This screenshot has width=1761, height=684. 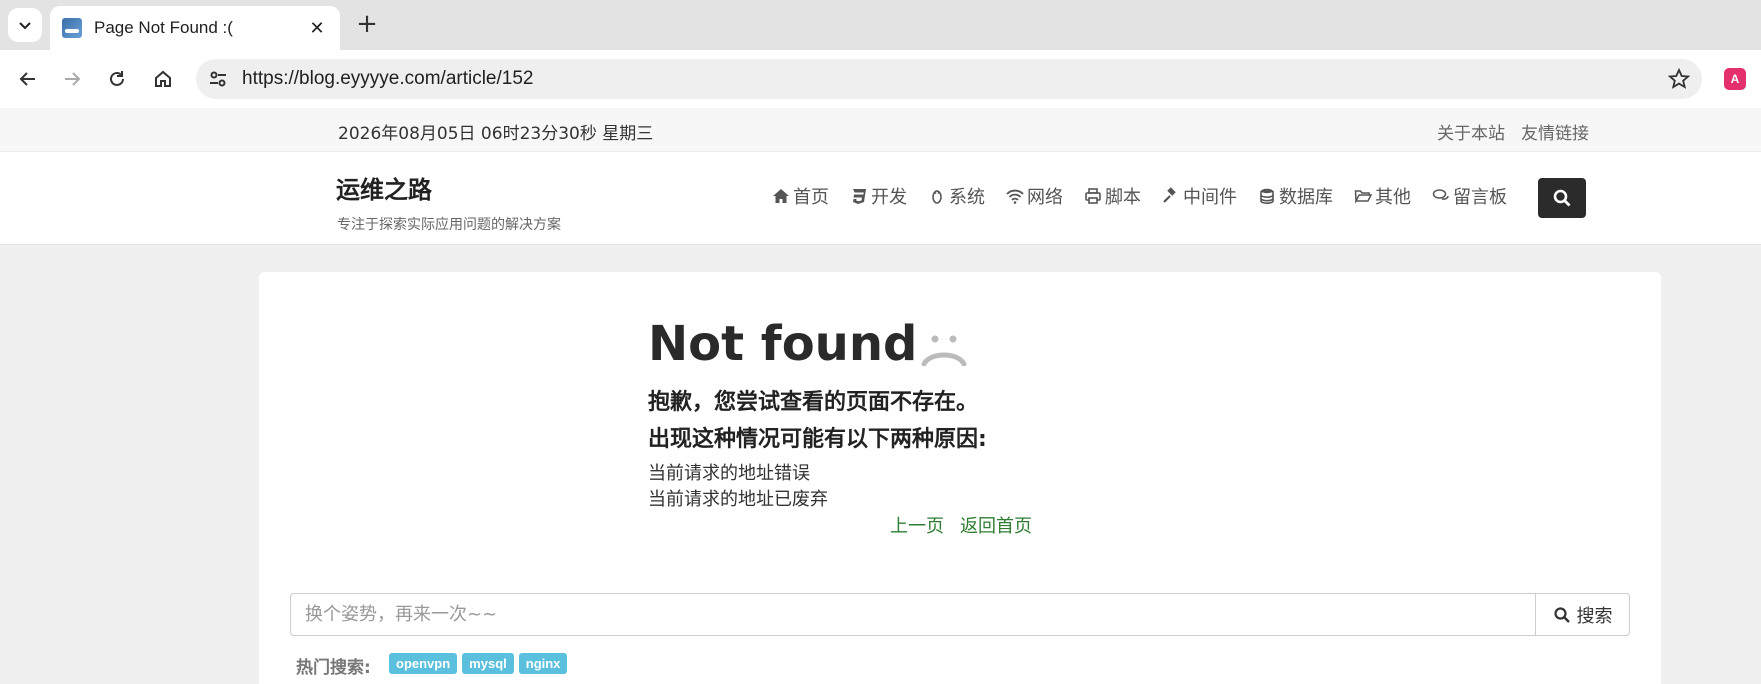 I want to click on nav-item-other: 其他, so click(x=1382, y=196).